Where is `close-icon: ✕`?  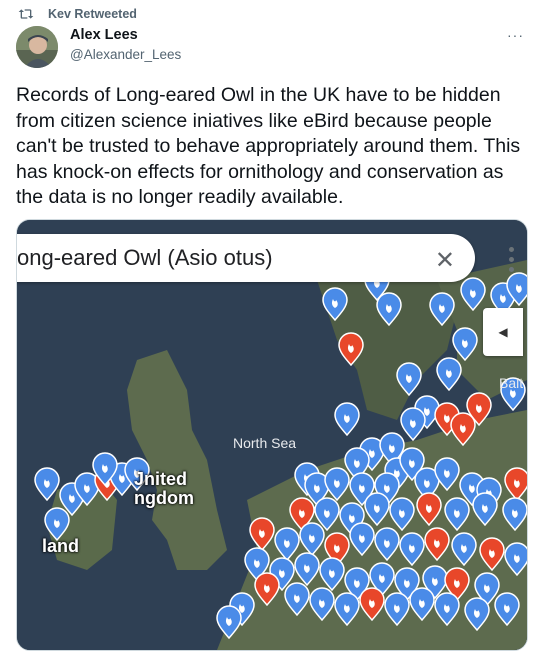
close-icon: ✕ is located at coordinates (445, 260).